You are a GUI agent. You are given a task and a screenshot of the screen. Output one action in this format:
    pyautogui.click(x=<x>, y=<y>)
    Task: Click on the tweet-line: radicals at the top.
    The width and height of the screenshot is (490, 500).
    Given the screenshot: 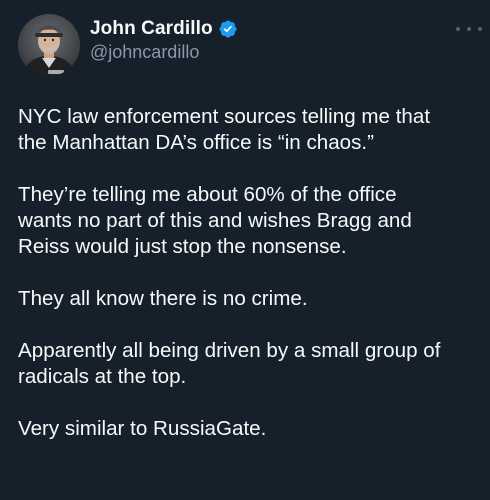 What is the action you would take?
    pyautogui.click(x=102, y=376)
    